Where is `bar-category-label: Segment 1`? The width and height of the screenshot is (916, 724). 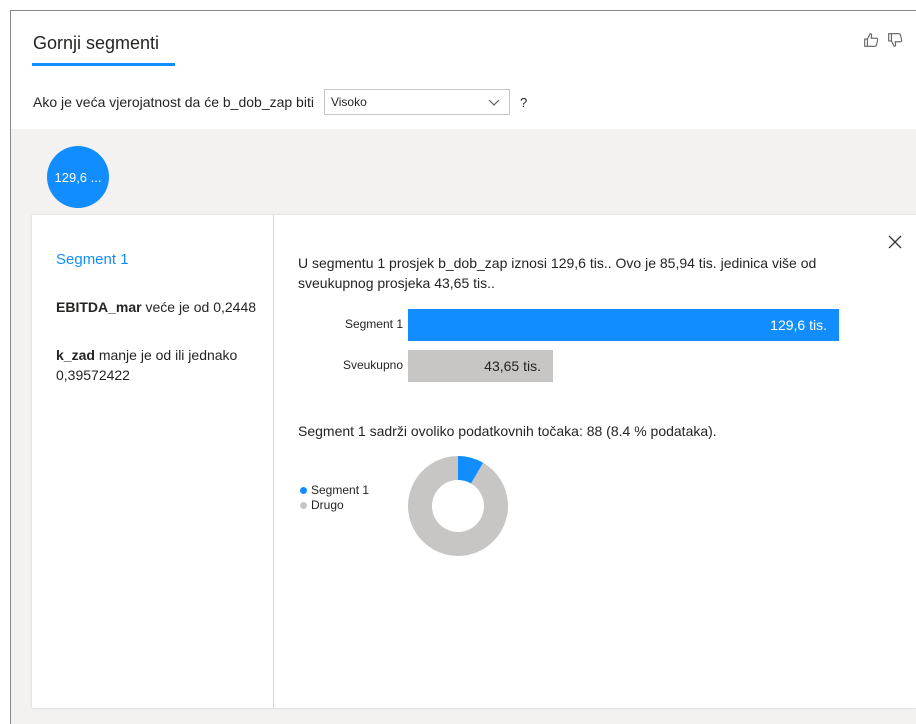
bar-category-label: Segment 1 is located at coordinates (373, 324).